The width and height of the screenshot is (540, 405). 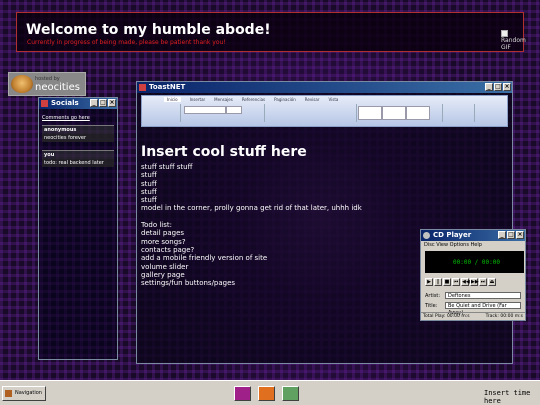 What do you see at coordinates (459, 245) in the screenshot?
I see `menu-options: Options` at bounding box center [459, 245].